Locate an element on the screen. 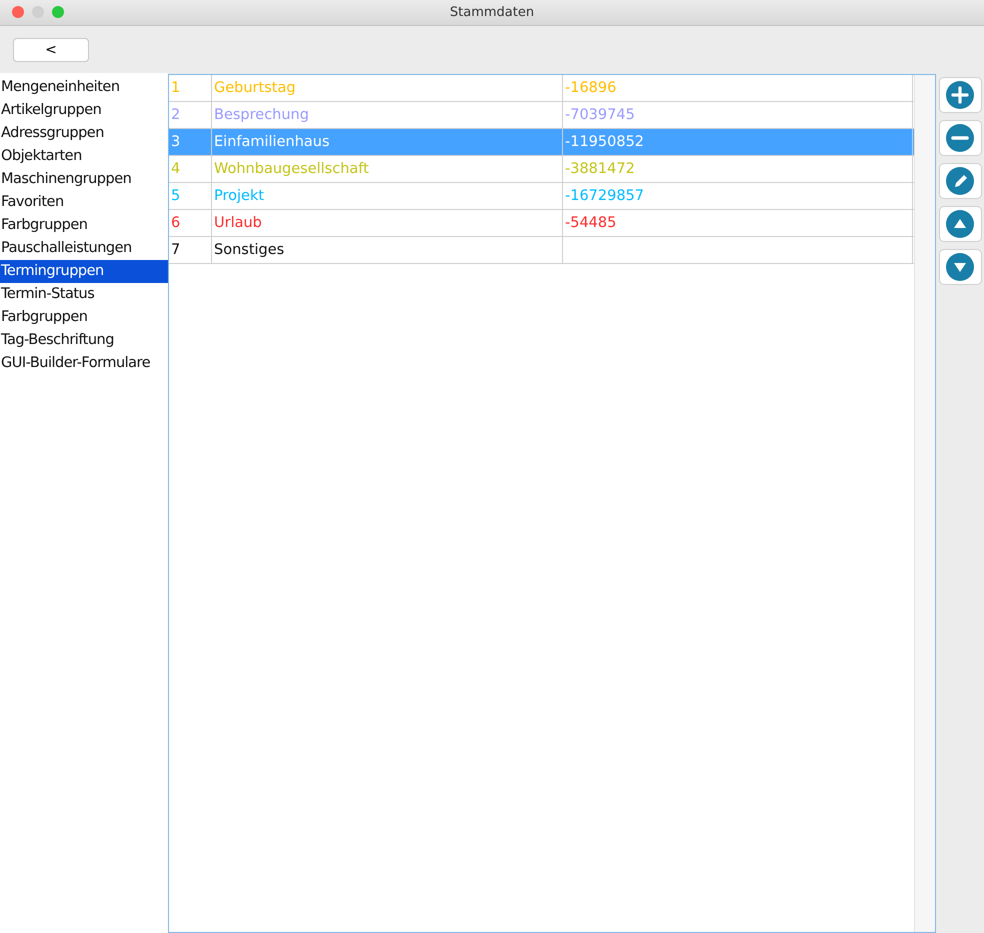  table-row: 7 Sonstiges is located at coordinates (541, 250).